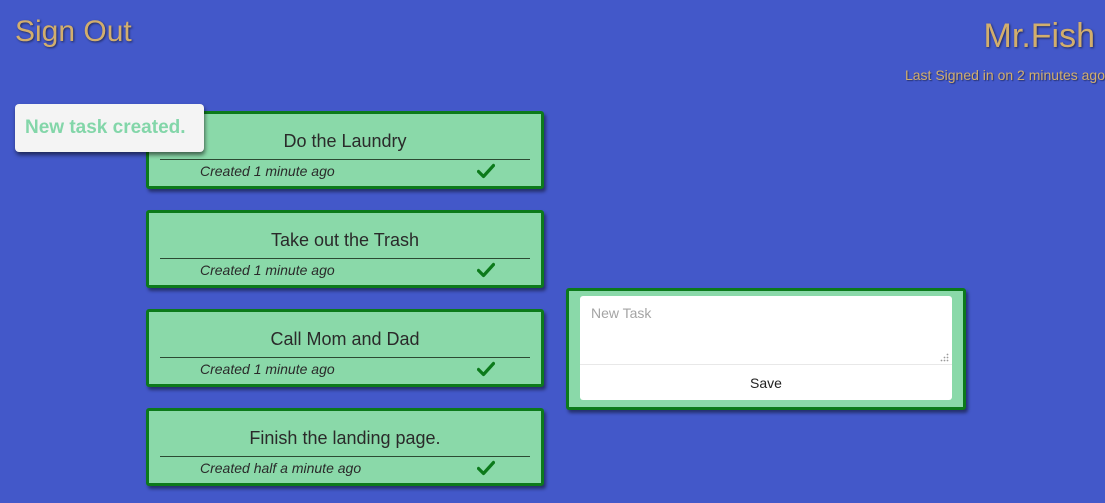  I want to click on task-card: Do the Laundry Created 1 minute ago, so click(345, 150).